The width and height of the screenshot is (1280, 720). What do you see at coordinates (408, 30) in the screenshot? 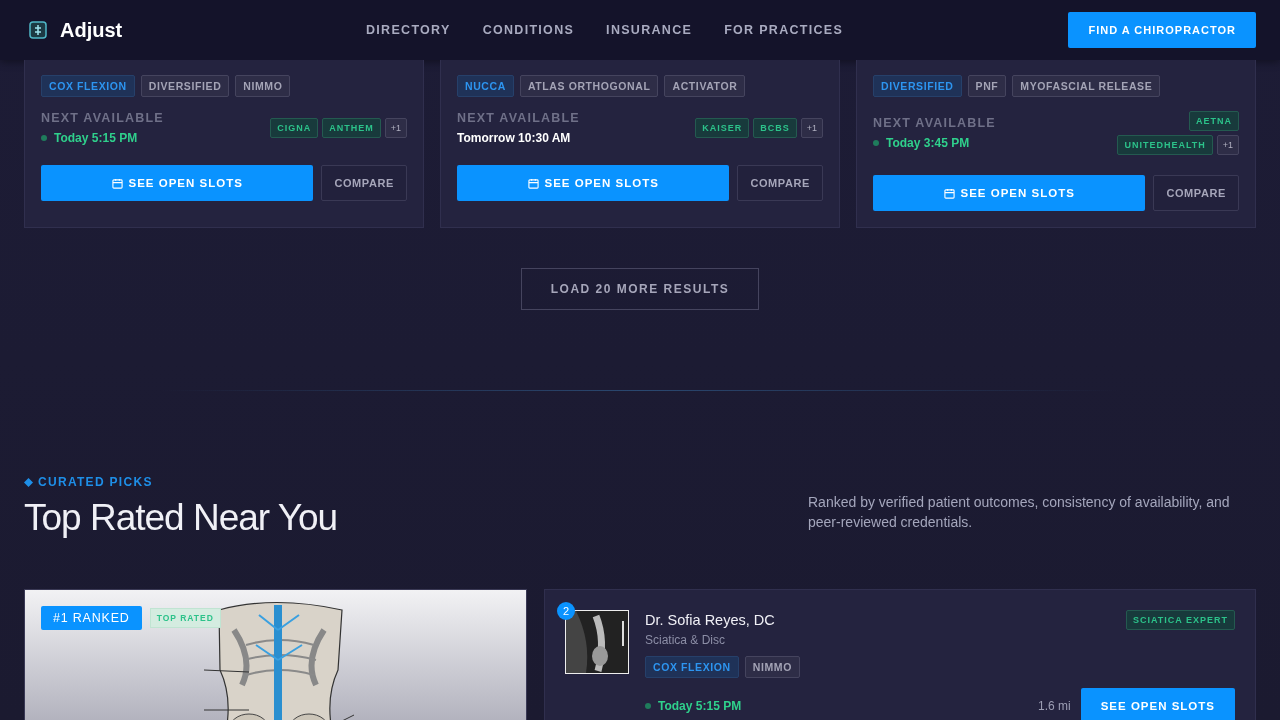
I see `nav-link: DIRECTORY` at bounding box center [408, 30].